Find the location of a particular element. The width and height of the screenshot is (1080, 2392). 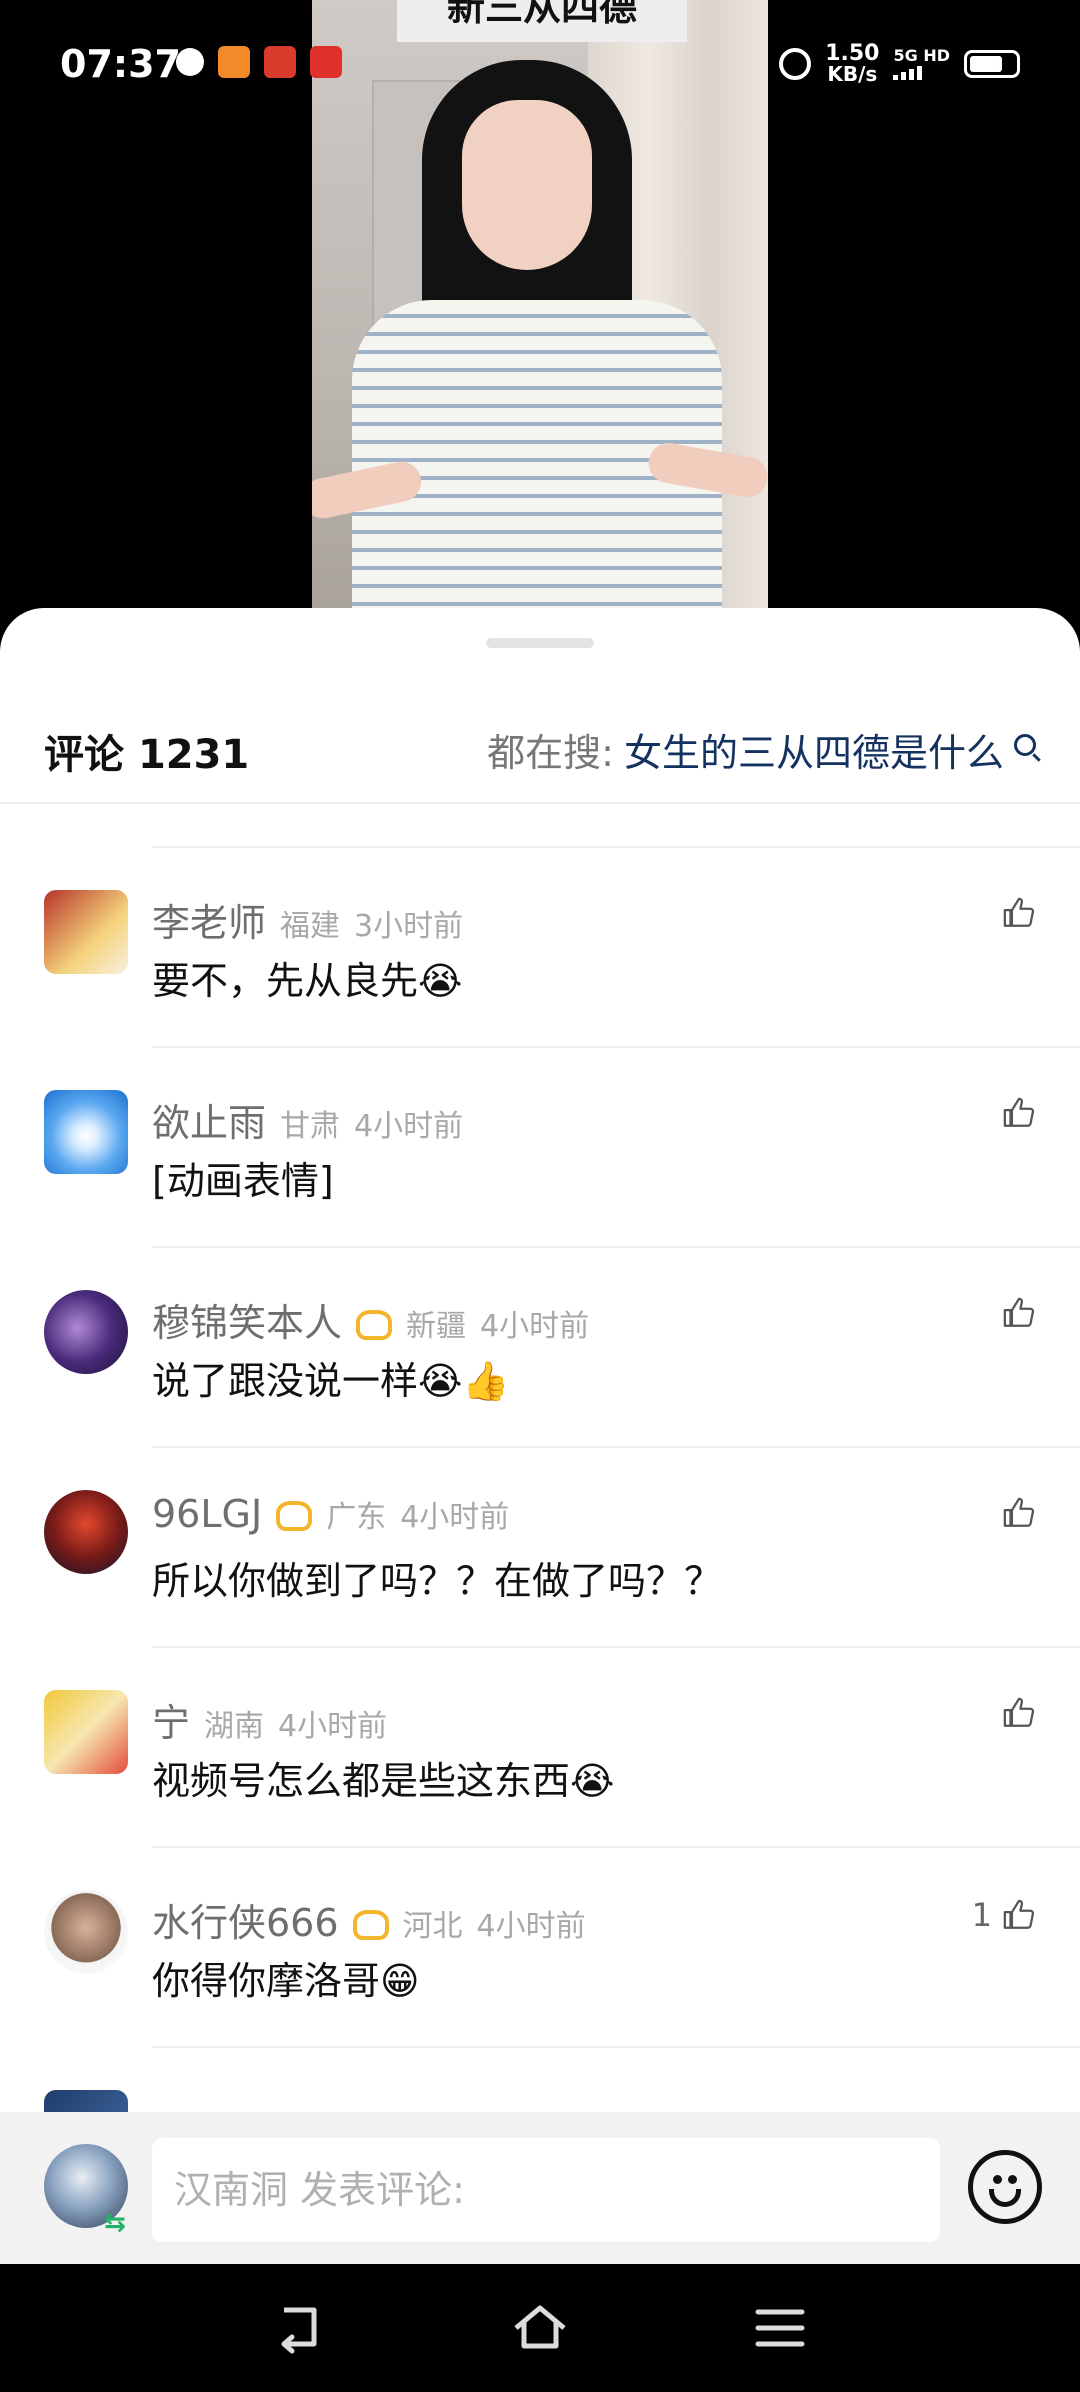

comment-item: 欲止雨 甘肃 4小时前 [动画表情] is located at coordinates (540, 1147).